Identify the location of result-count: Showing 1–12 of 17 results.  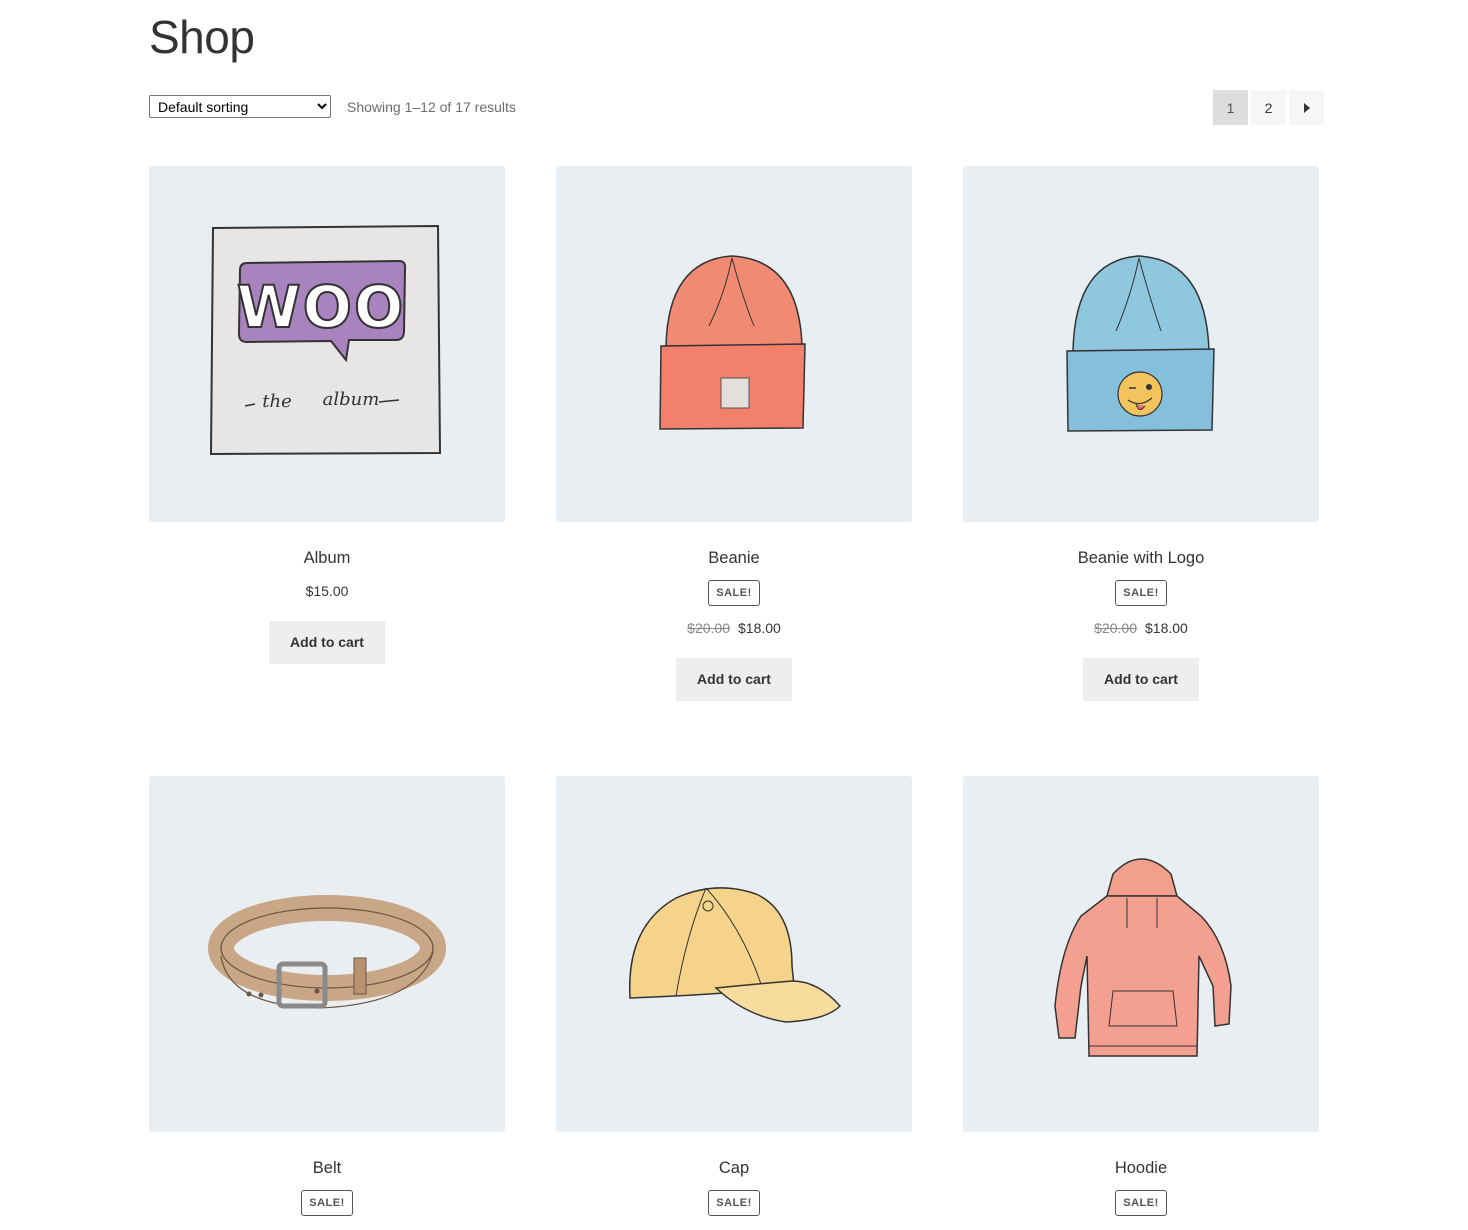
(431, 107).